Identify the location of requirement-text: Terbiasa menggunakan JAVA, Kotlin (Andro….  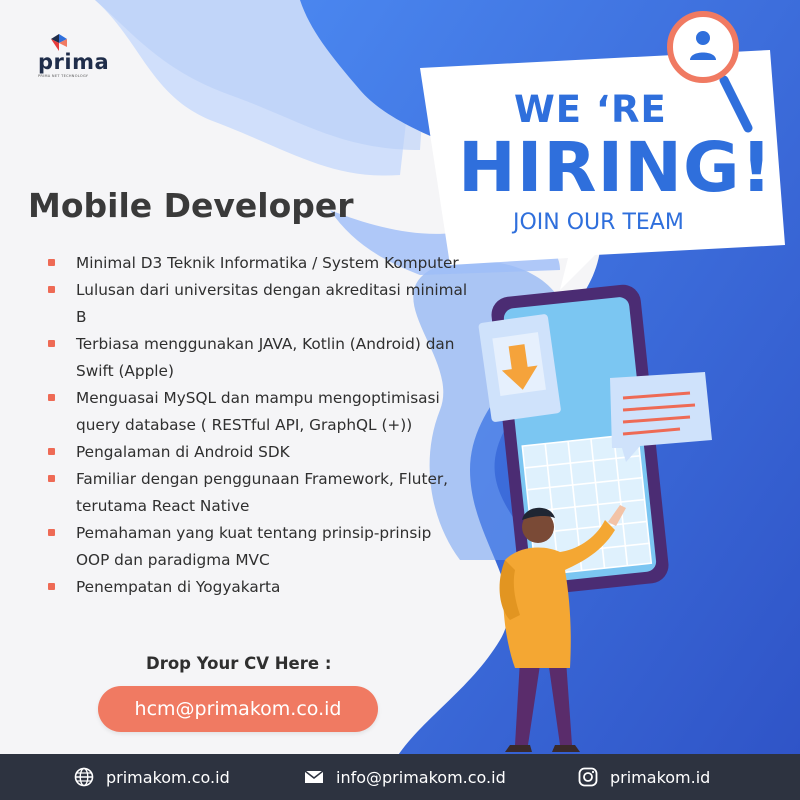
(265, 357).